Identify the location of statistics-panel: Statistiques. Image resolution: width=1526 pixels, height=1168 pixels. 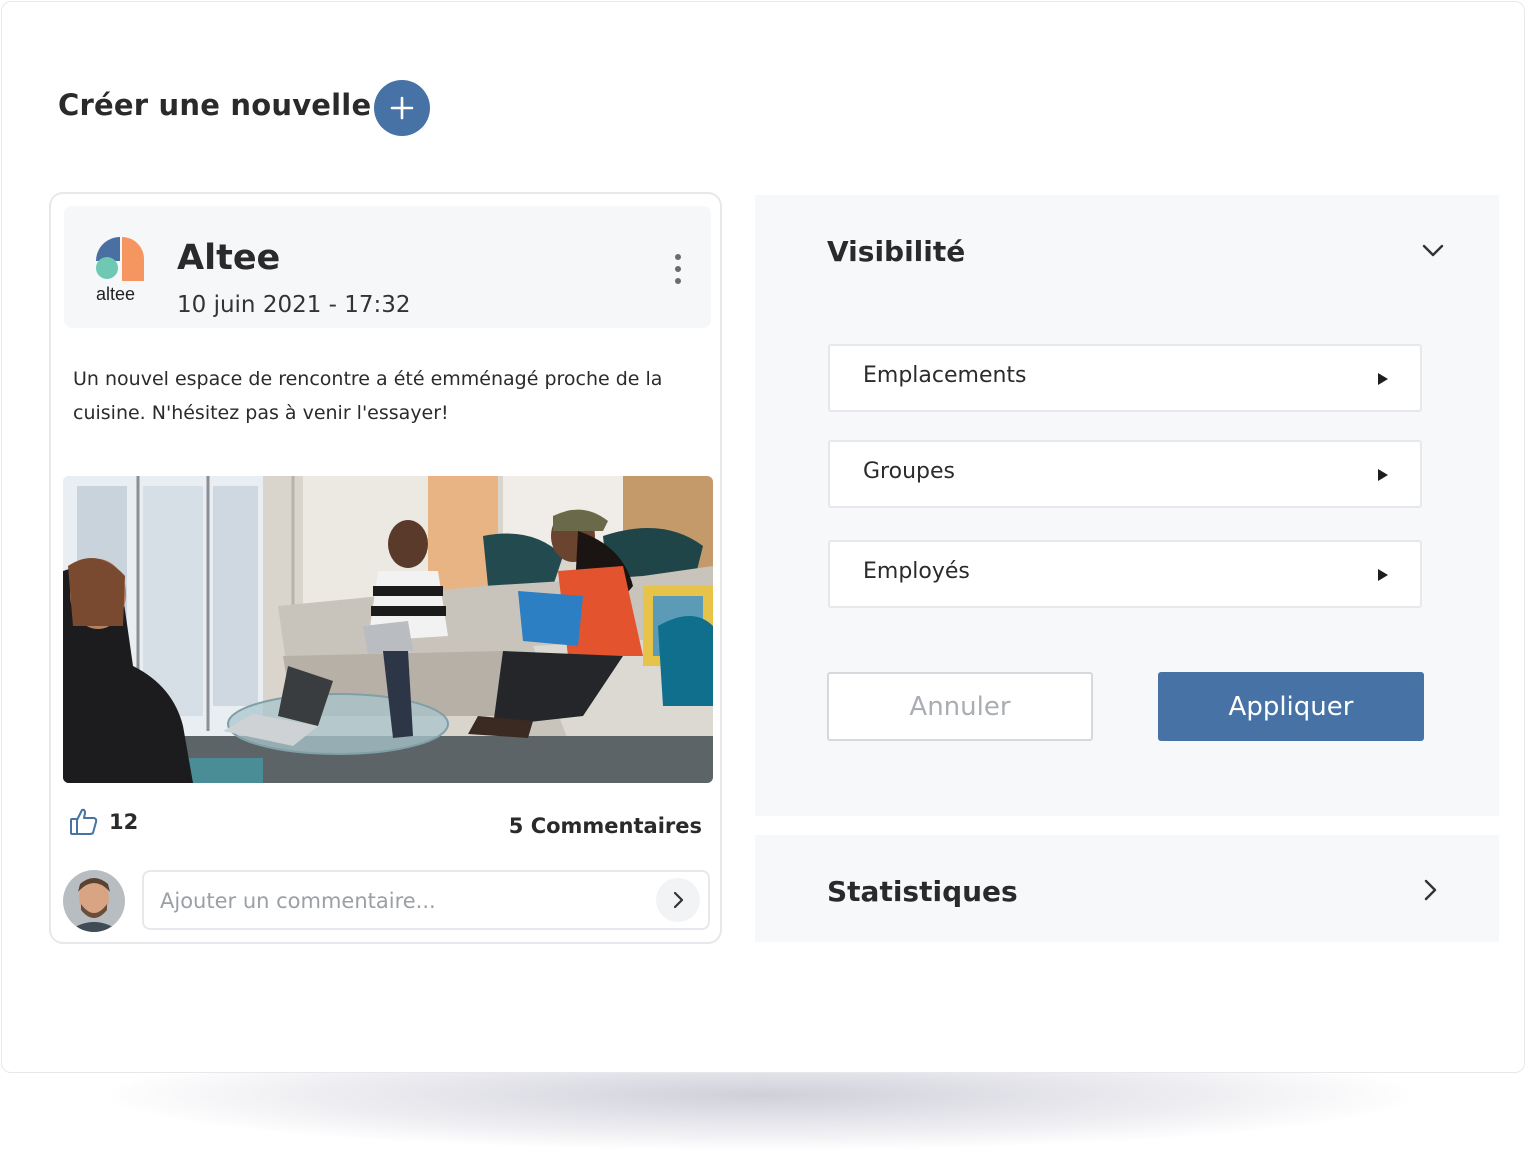
(1127, 888).